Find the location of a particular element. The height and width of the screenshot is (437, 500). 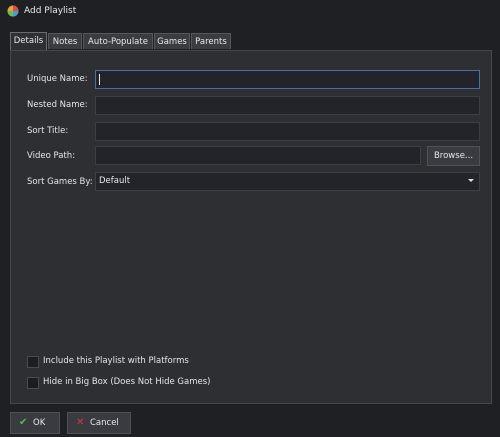

sort-games-by-value: Default is located at coordinates (115, 181).